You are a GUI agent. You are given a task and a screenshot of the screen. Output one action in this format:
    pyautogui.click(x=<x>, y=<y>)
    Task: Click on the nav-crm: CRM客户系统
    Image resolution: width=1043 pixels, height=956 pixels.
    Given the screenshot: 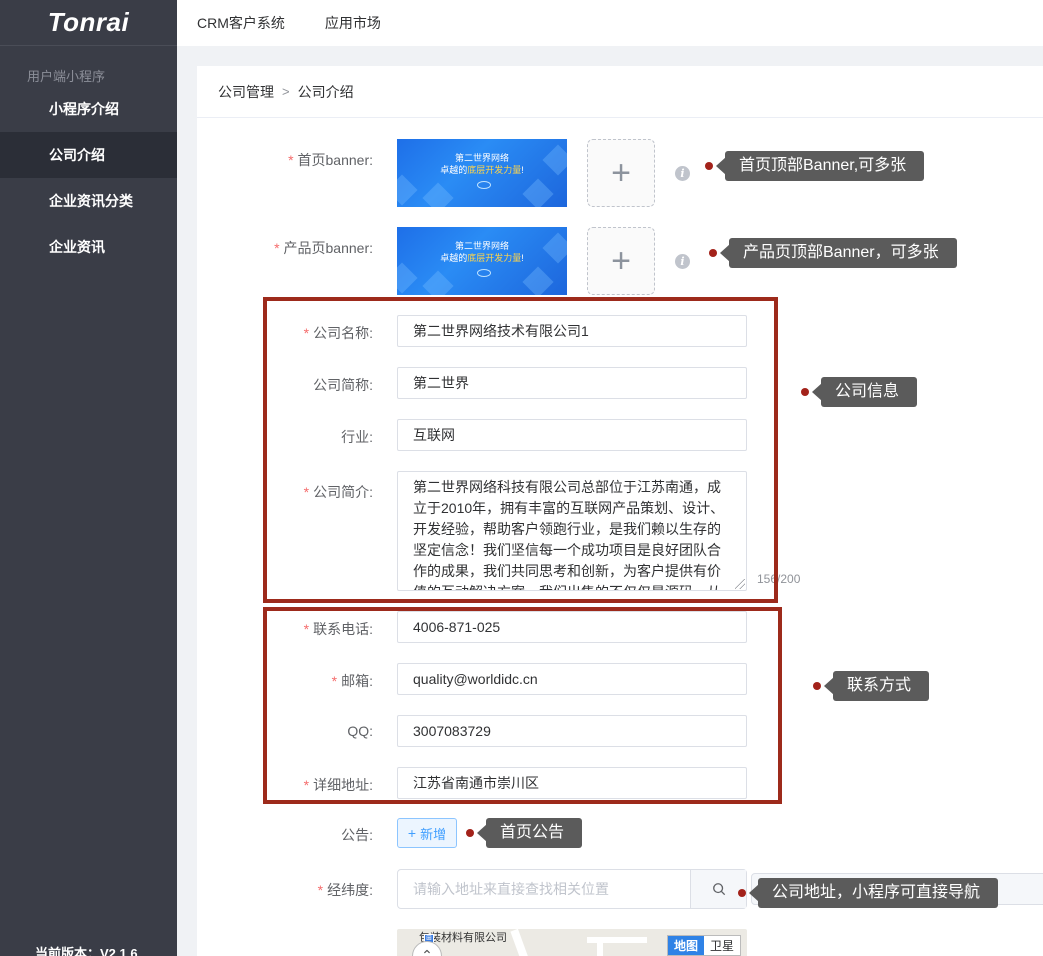 What is the action you would take?
    pyautogui.click(x=241, y=23)
    